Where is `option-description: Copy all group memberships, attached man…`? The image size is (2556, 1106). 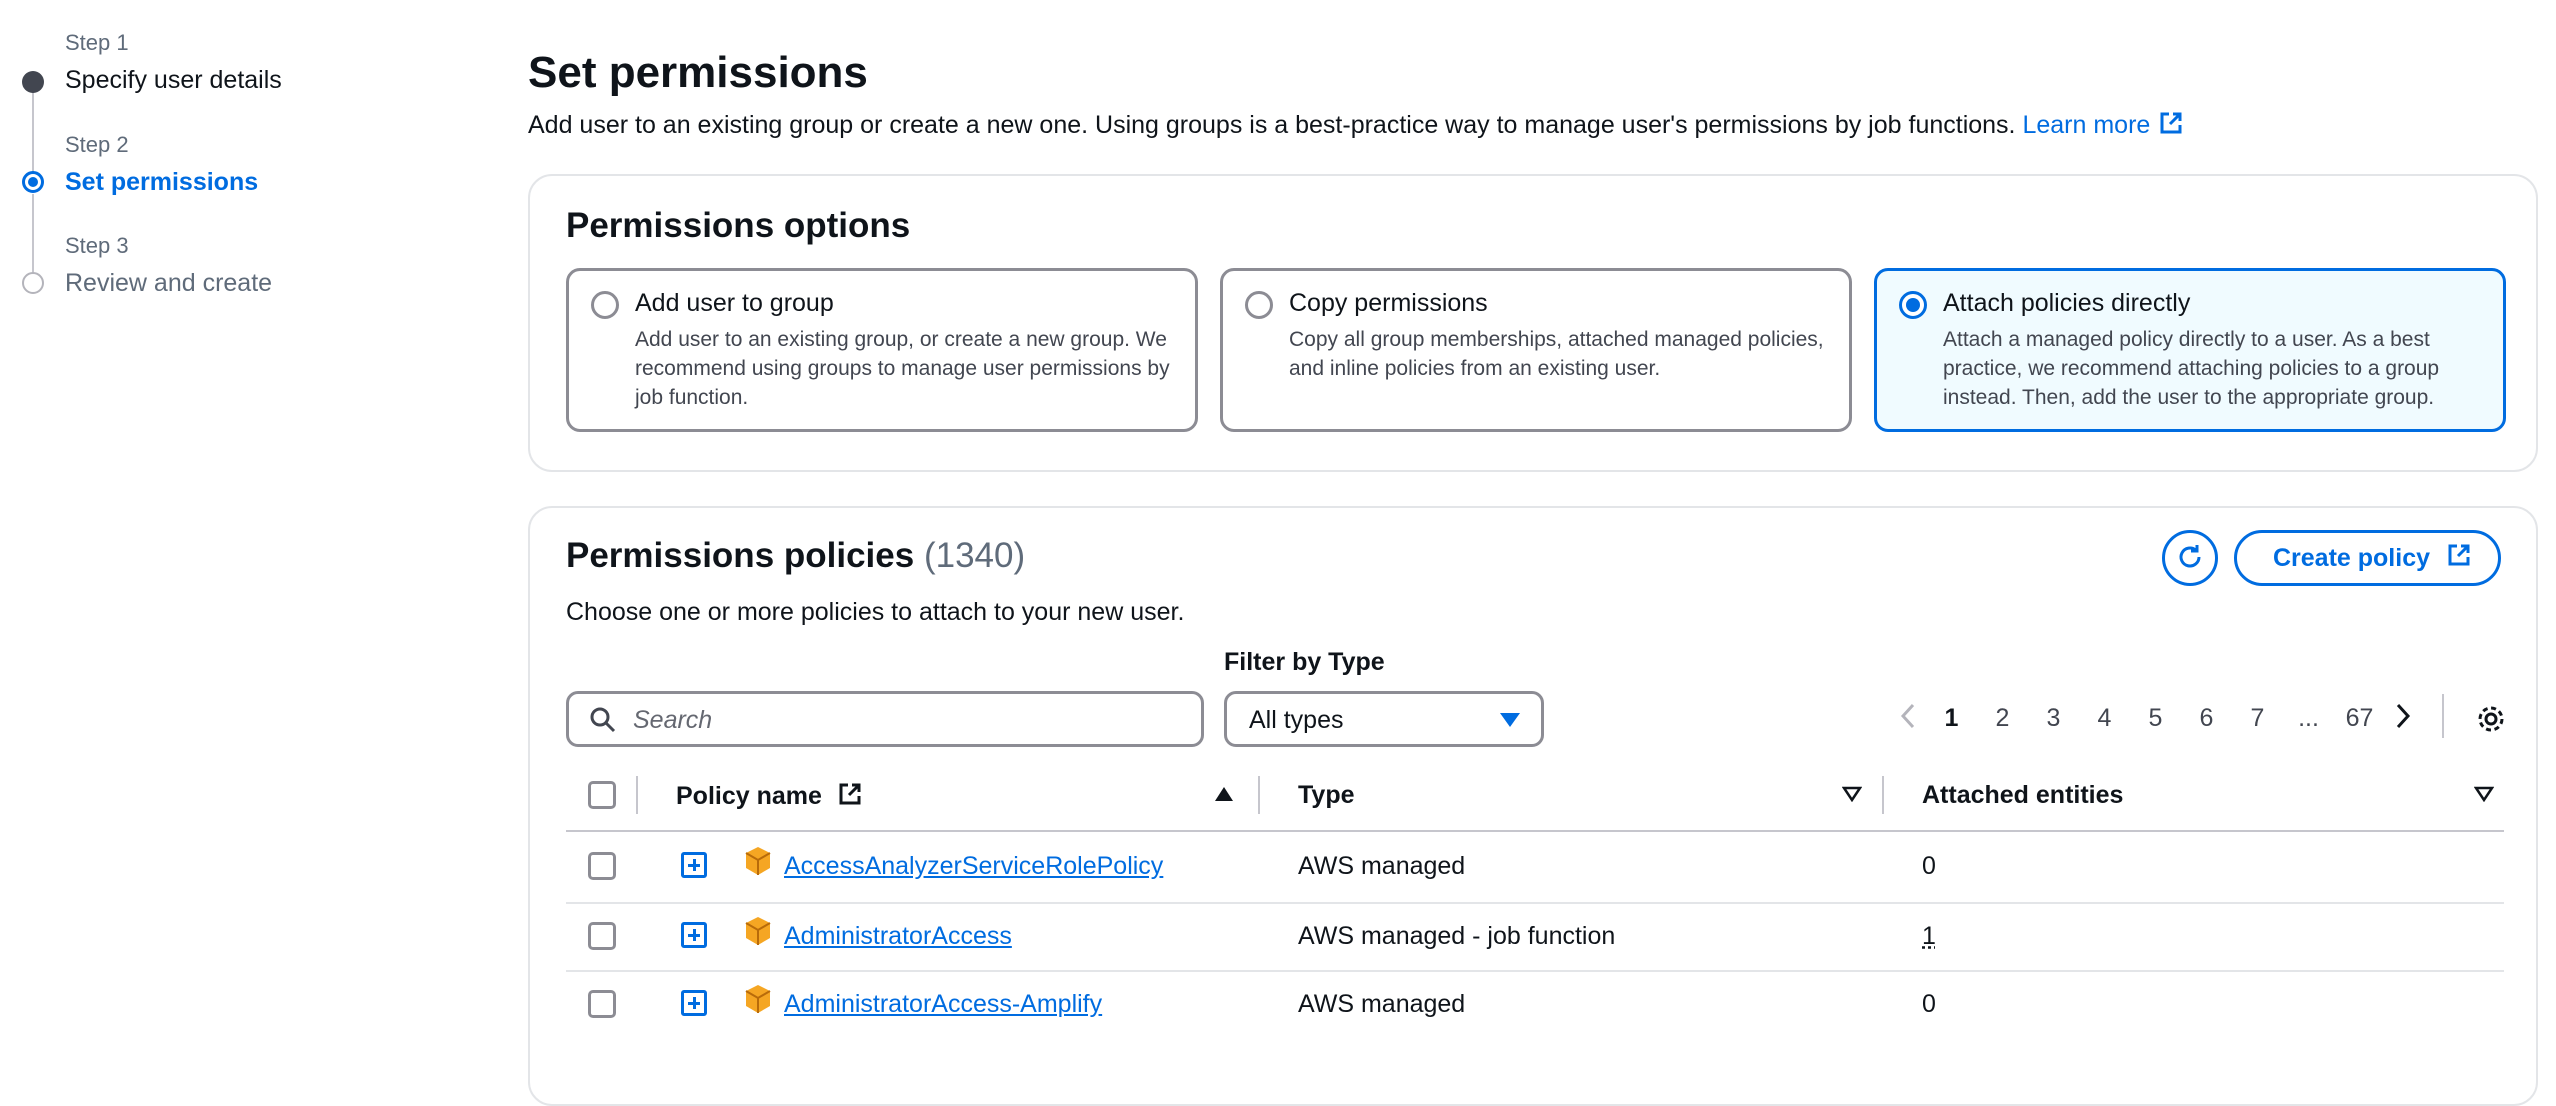 option-description: Copy all group memberships, attached man… is located at coordinates (1556, 354).